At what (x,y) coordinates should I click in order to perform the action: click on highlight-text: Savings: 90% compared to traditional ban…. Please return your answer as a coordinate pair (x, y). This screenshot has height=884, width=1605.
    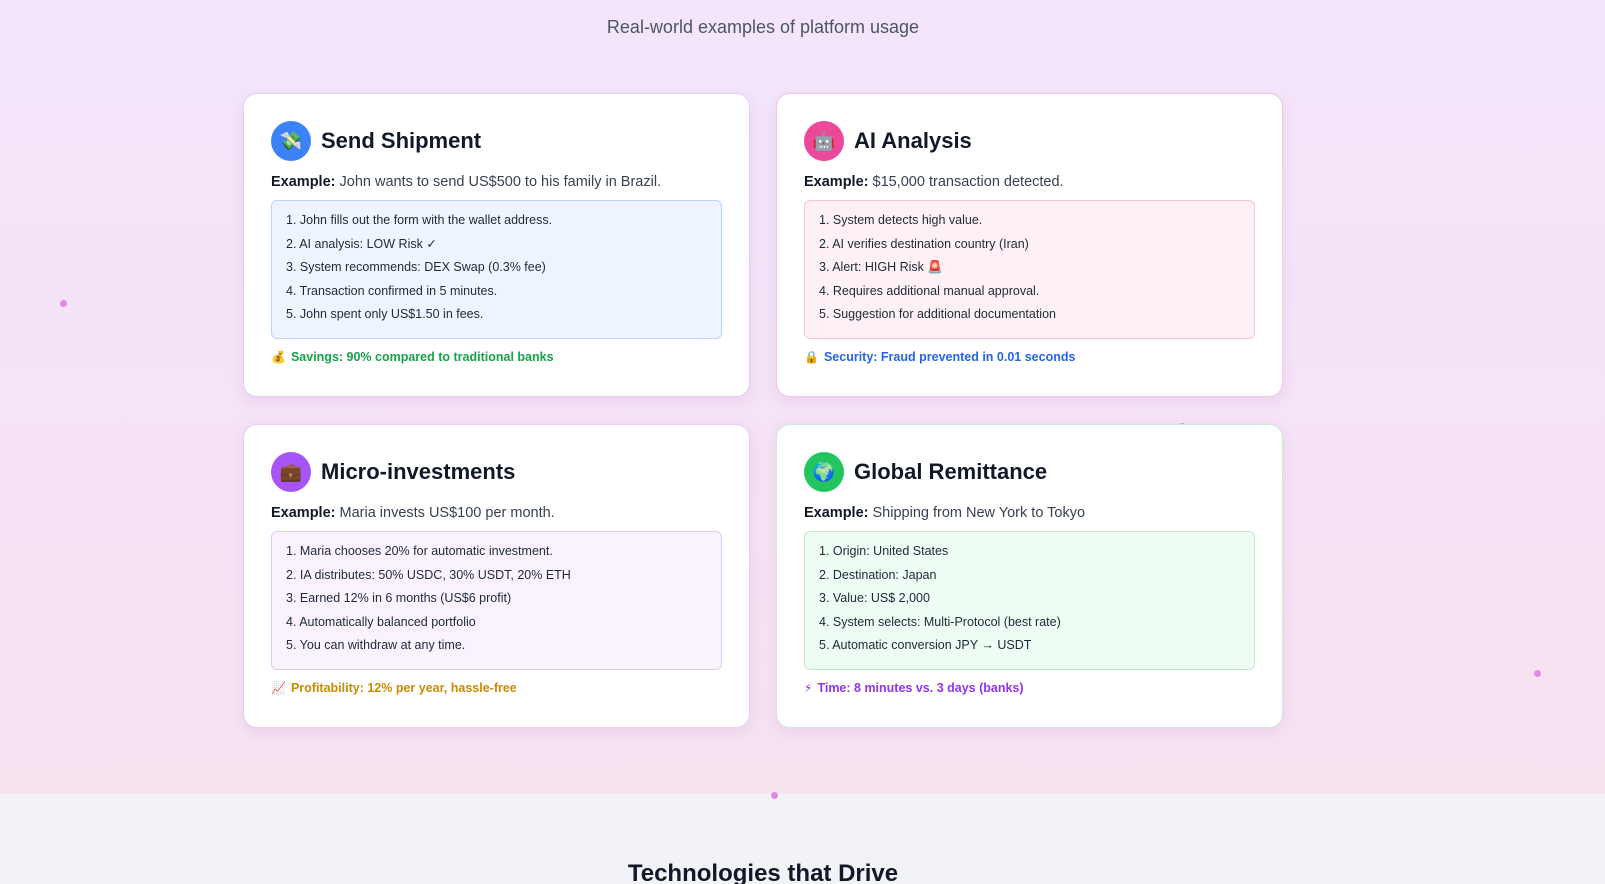
    Looking at the image, I should click on (422, 357).